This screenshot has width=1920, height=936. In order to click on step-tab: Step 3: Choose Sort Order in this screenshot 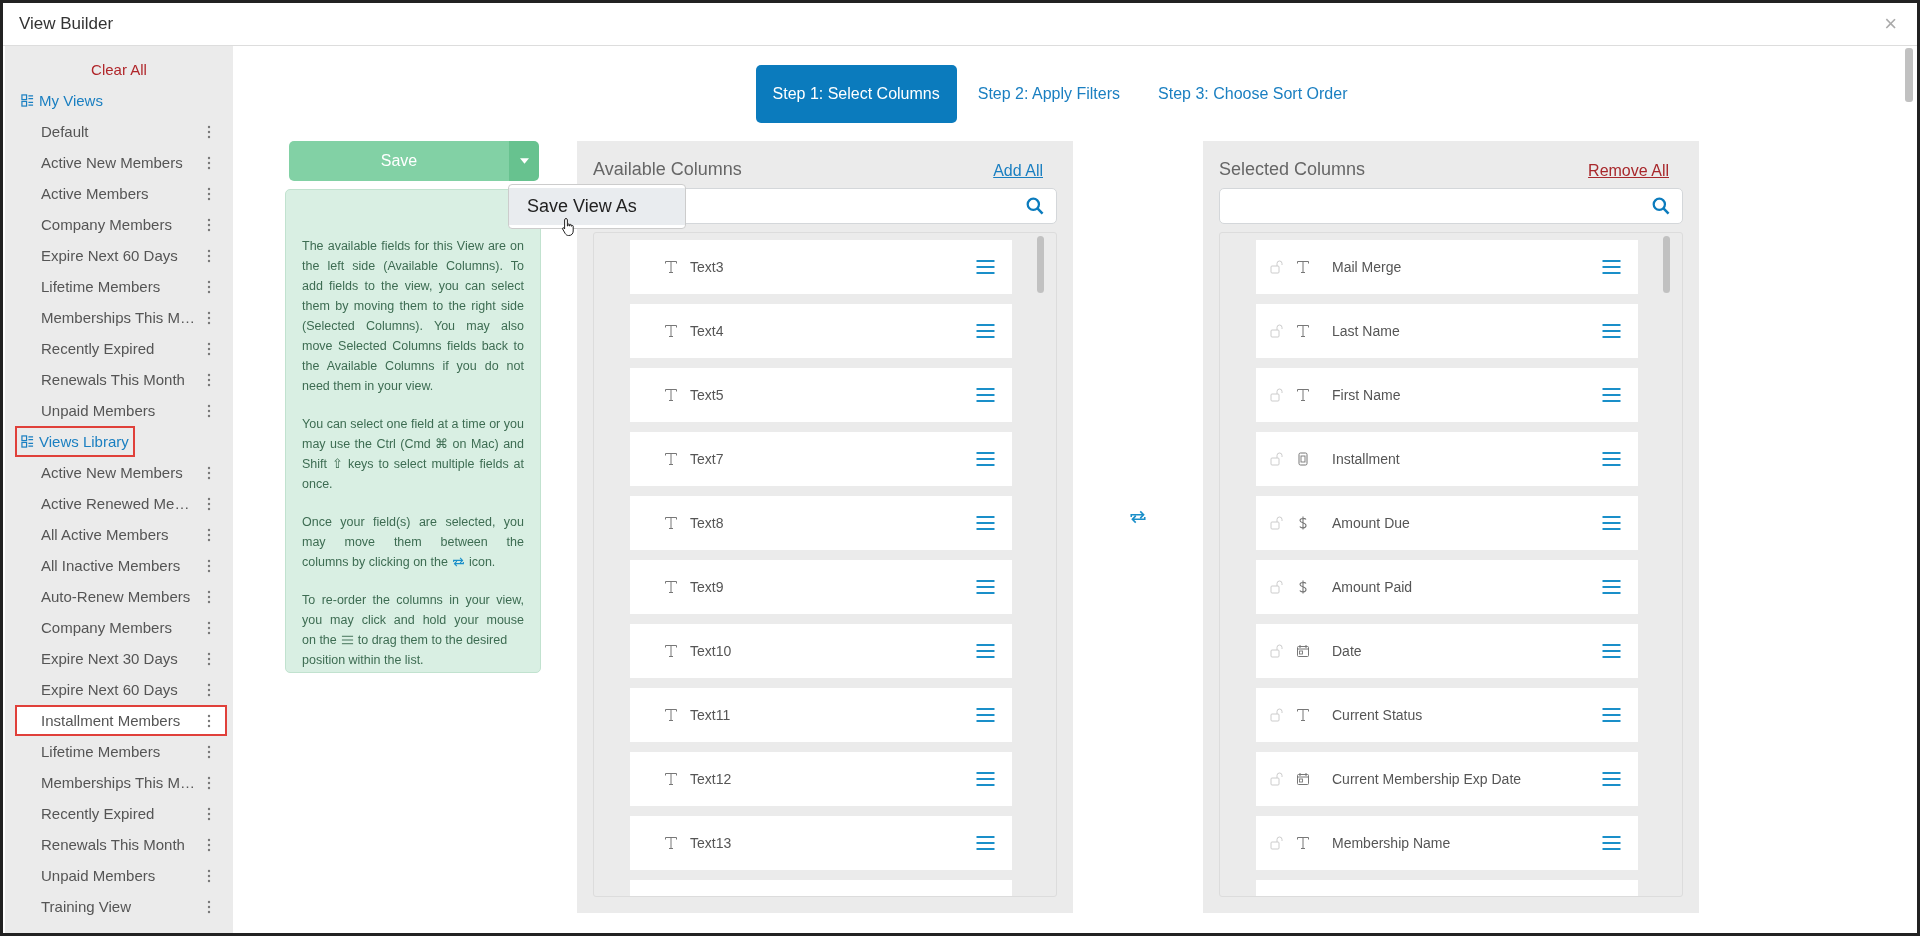, I will do `click(1253, 94)`.